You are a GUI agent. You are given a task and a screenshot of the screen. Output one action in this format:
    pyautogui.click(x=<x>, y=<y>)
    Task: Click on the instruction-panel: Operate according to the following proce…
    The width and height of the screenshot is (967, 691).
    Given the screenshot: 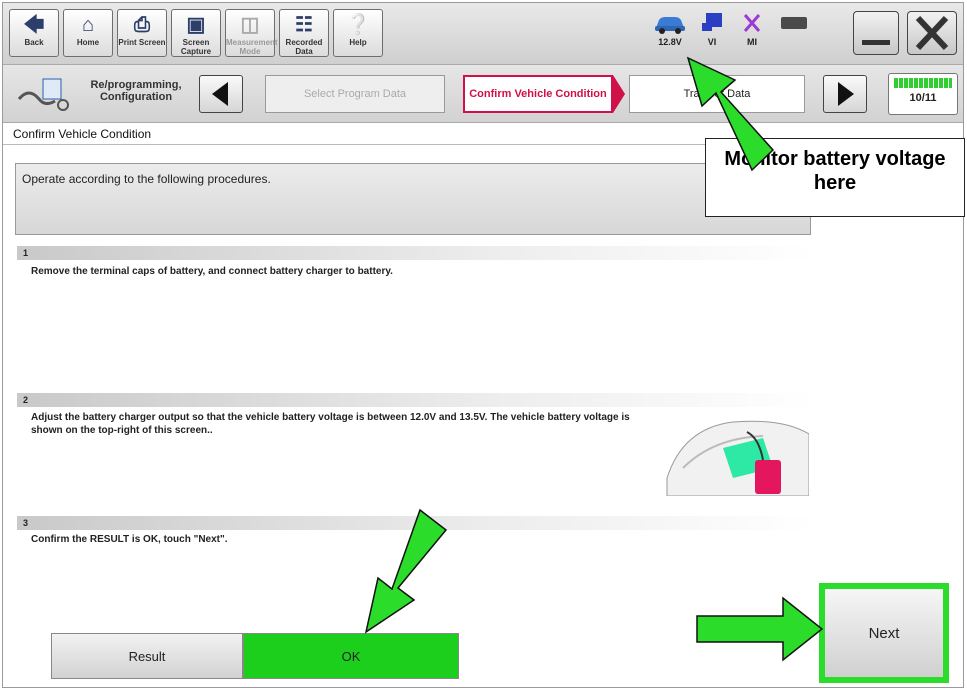 What is the action you would take?
    pyautogui.click(x=413, y=199)
    